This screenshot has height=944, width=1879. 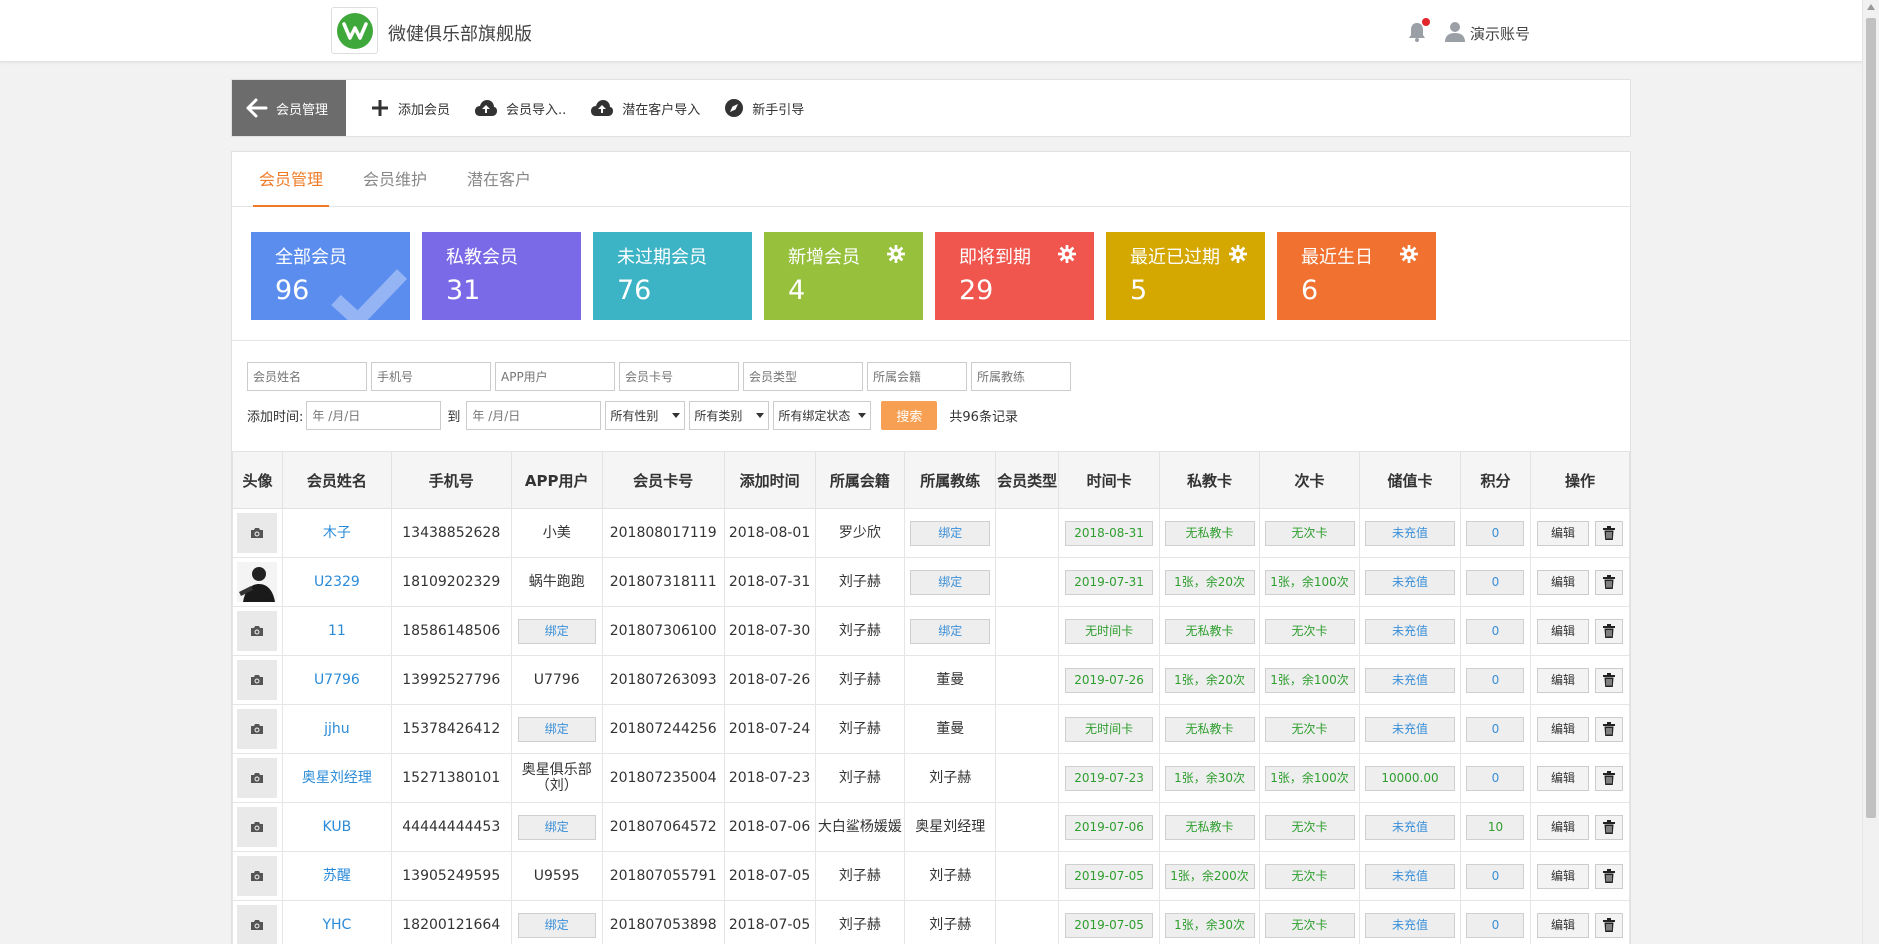 What do you see at coordinates (336, 925) in the screenshot?
I see `member-name-link: YHC` at bounding box center [336, 925].